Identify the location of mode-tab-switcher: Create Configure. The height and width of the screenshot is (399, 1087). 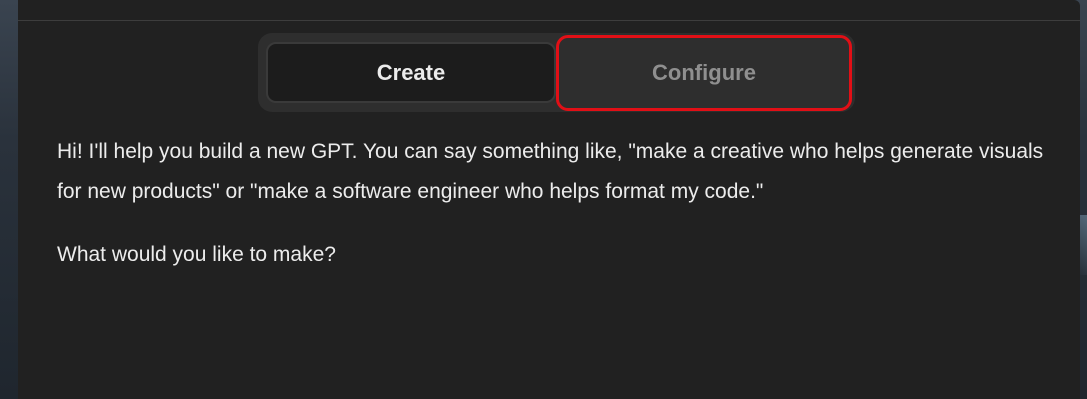
(556, 72).